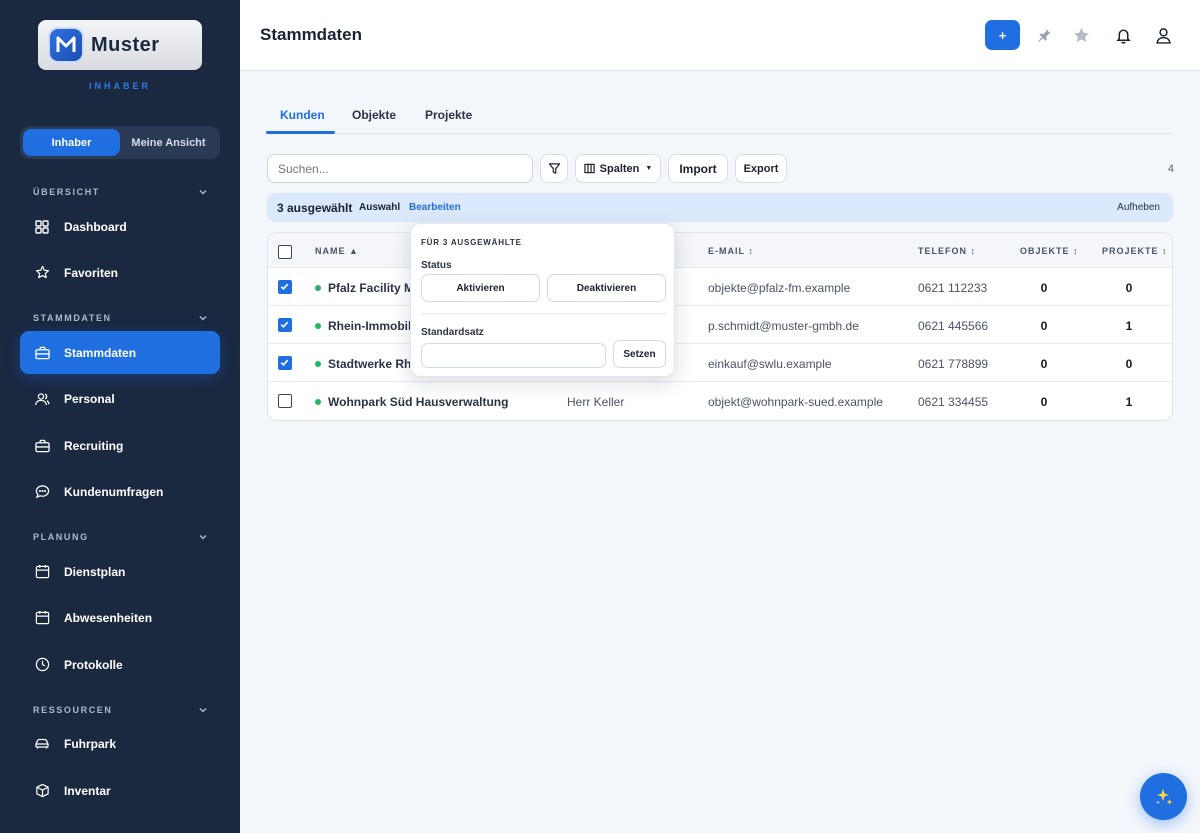 The height and width of the screenshot is (833, 1200). I want to click on bell-icon, so click(1123, 35).